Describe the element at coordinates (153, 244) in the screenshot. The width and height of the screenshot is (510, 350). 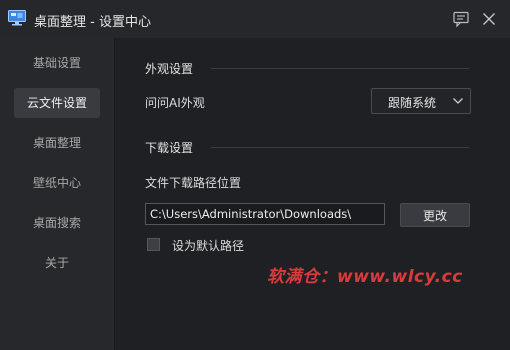
I see `set-default-path-checkbox` at that location.